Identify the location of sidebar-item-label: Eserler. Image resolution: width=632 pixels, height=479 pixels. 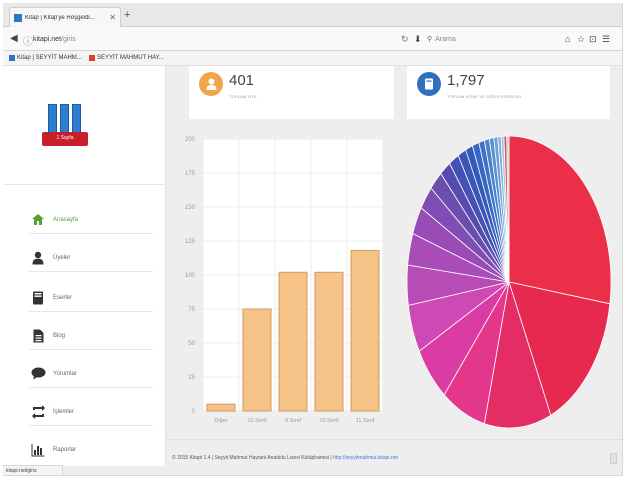
(63, 297).